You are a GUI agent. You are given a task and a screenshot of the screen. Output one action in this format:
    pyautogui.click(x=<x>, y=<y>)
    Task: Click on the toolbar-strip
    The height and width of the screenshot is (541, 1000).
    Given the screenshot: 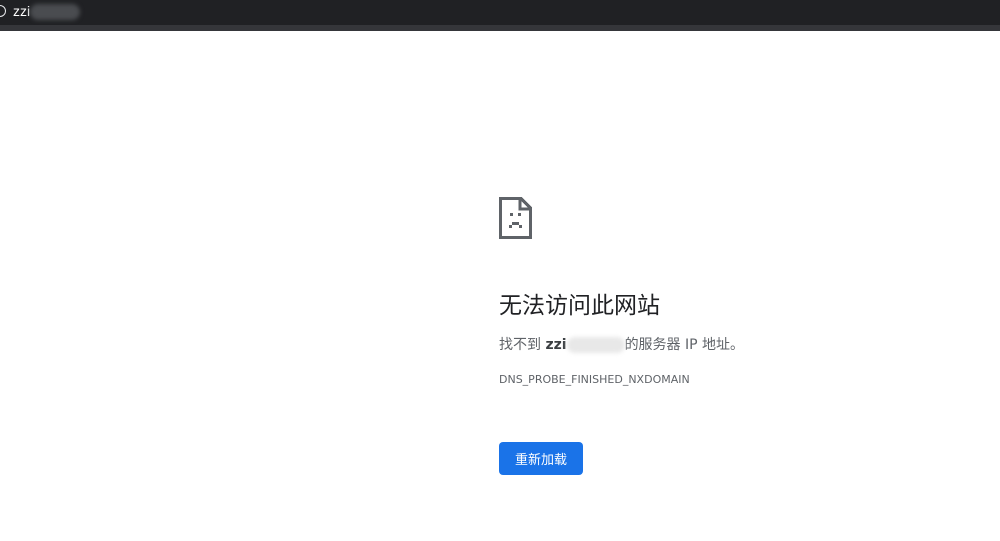 What is the action you would take?
    pyautogui.click(x=500, y=28)
    